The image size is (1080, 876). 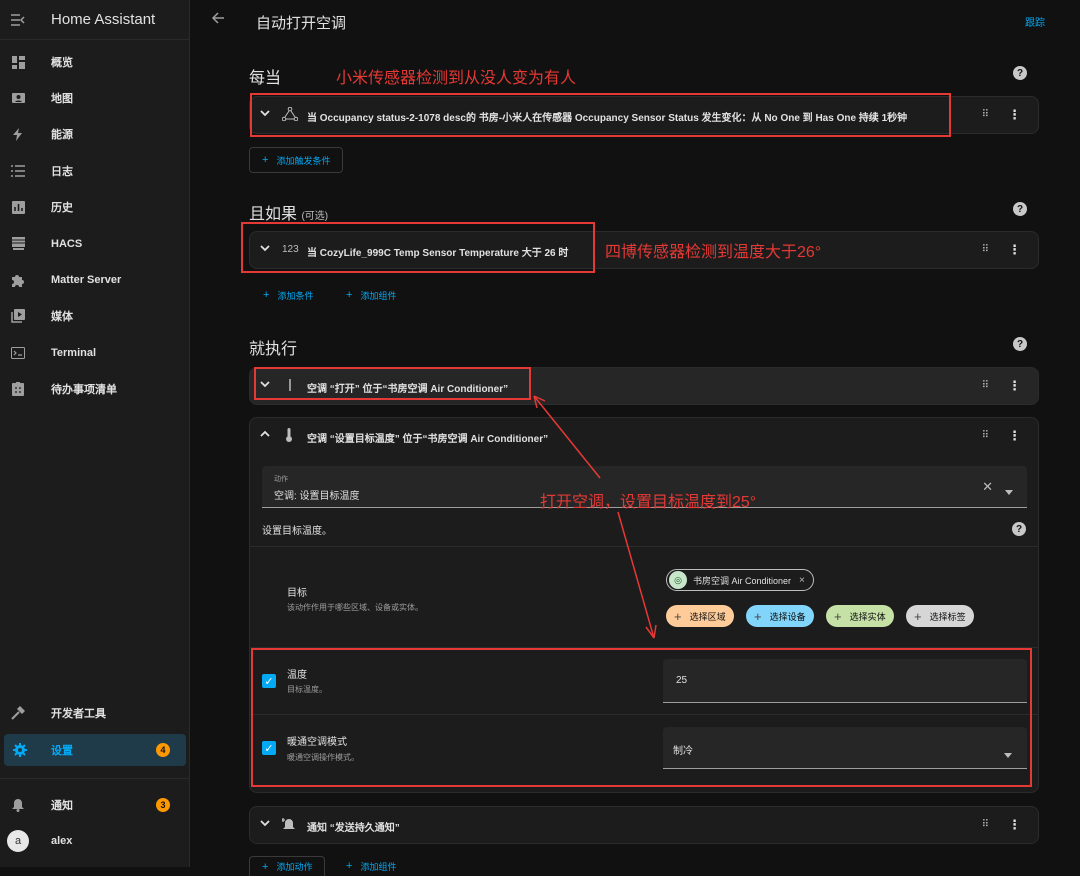 What do you see at coordinates (67, 244) in the screenshot?
I see `sidebar-item-label: HACS` at bounding box center [67, 244].